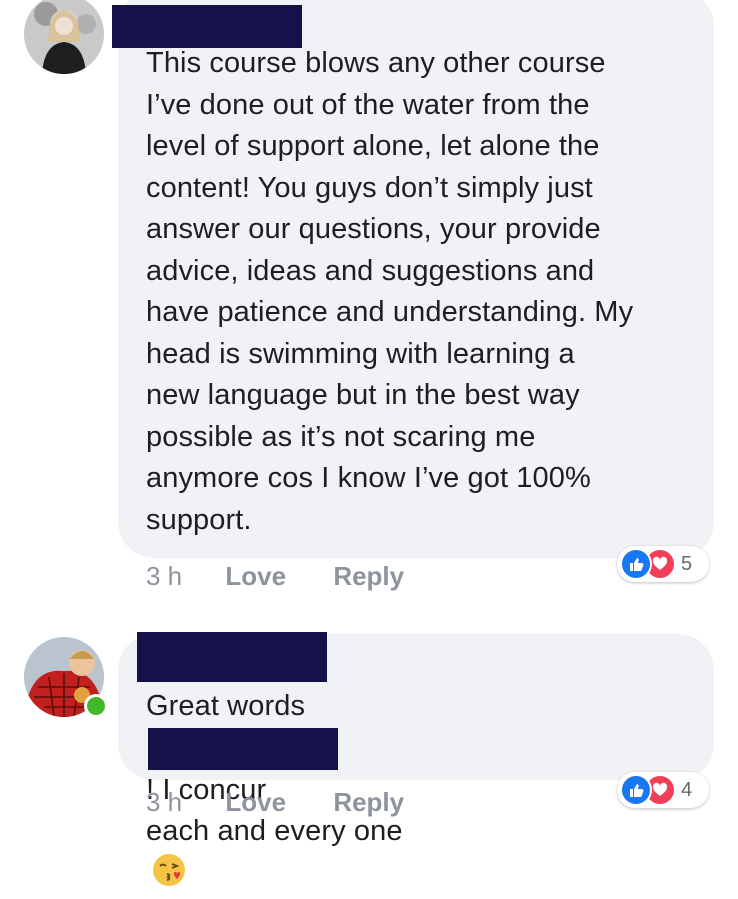 This screenshot has height=899, width=738. Describe the element at coordinates (370, 270) in the screenshot. I see `comment-line: advice, ideas and suggestions and` at that location.